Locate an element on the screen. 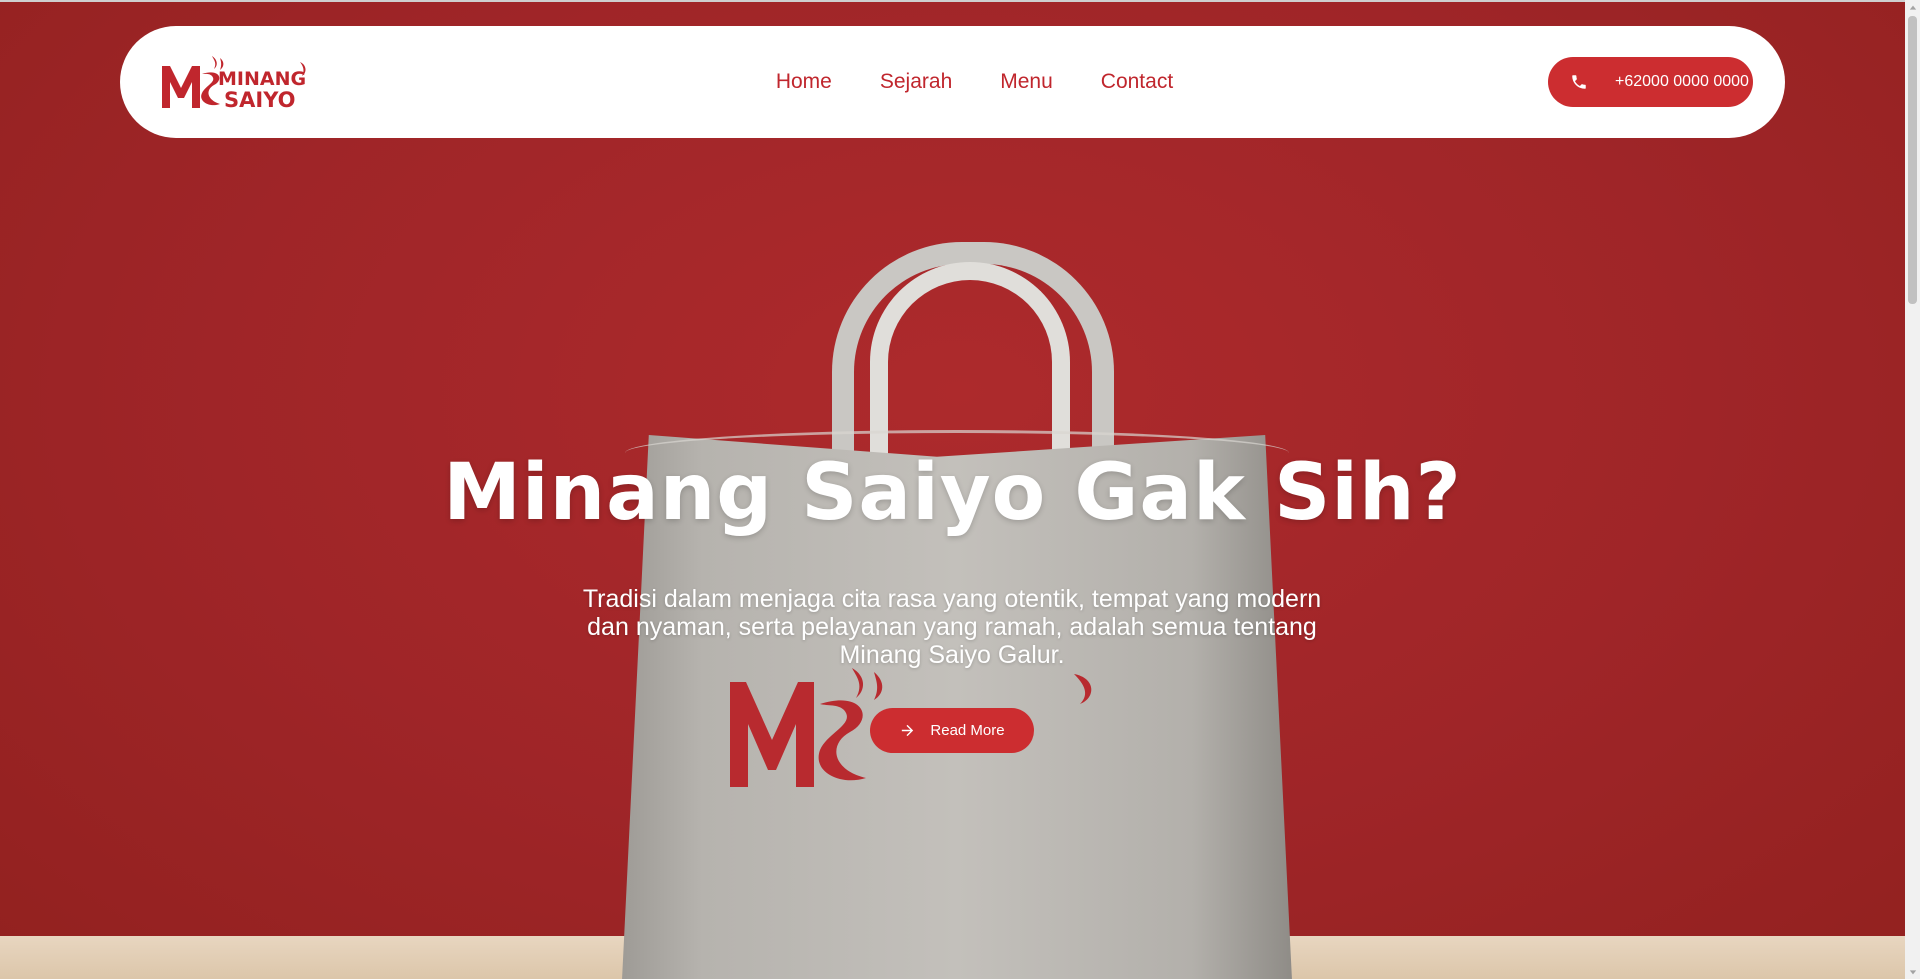 The image size is (1920, 979). read-more-button: Read More is located at coordinates (952, 730).